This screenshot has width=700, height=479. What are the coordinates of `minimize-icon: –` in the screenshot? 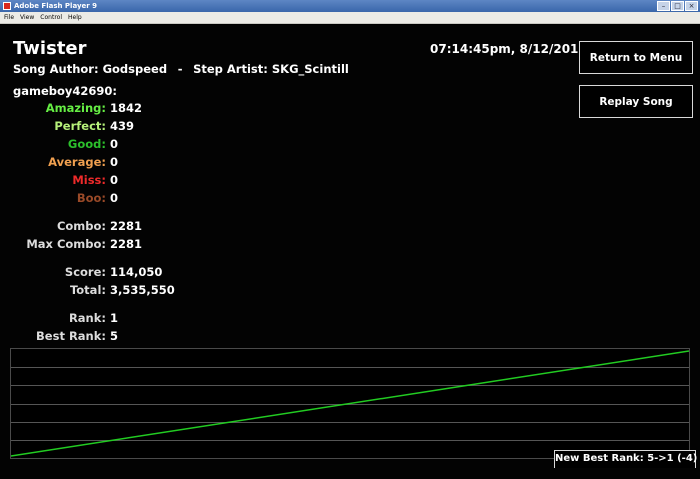 It's located at (663, 6).